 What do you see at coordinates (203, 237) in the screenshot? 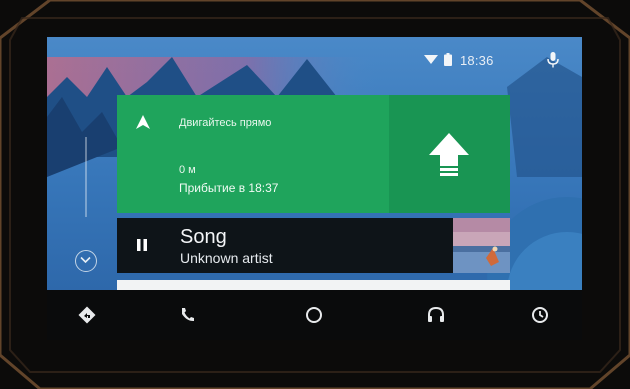
I see `song-title: Song` at bounding box center [203, 237].